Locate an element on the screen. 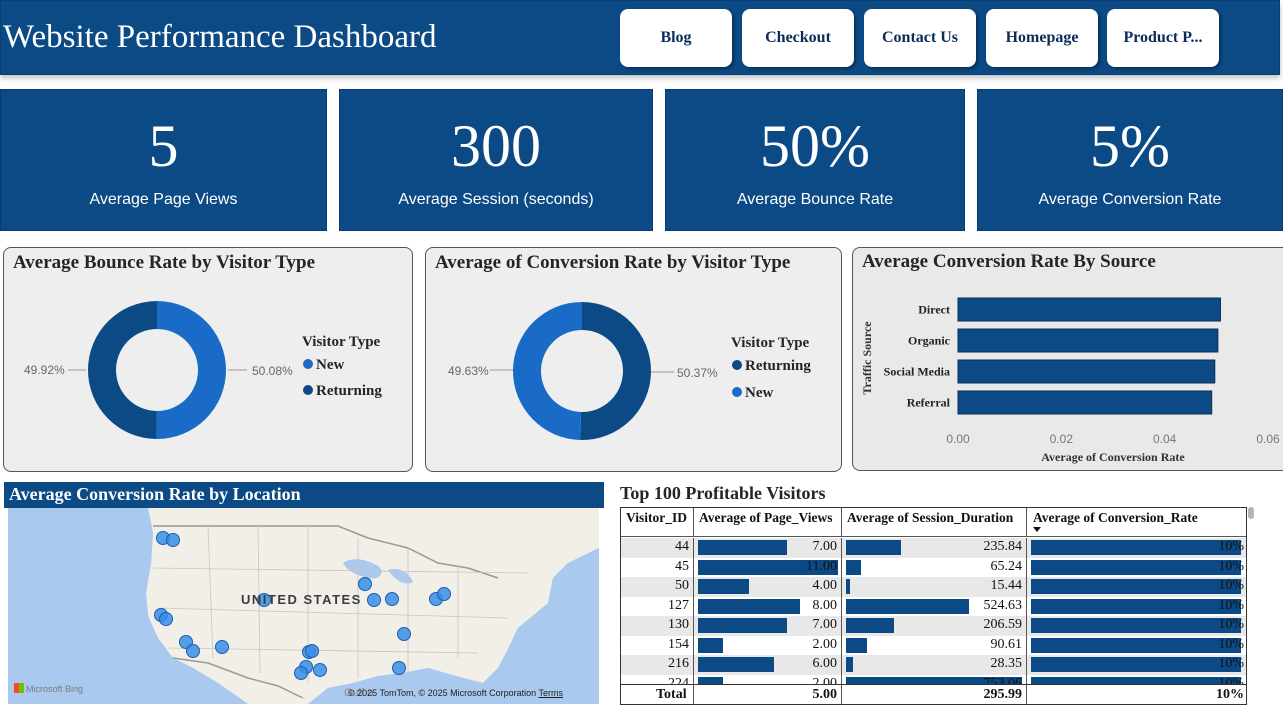 Image resolution: width=1283 pixels, height=721 pixels. country-label: UNITED STATES is located at coordinates (301, 599).